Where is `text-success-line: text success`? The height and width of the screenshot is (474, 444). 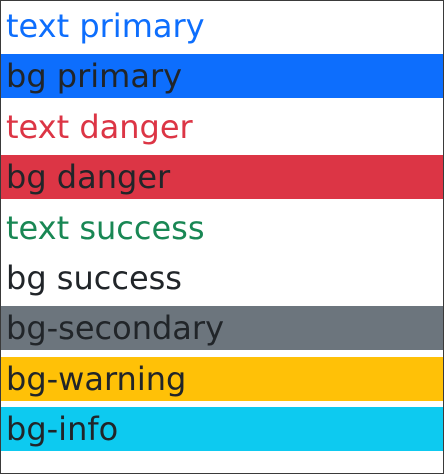
text-success-line: text success is located at coordinates (105, 228).